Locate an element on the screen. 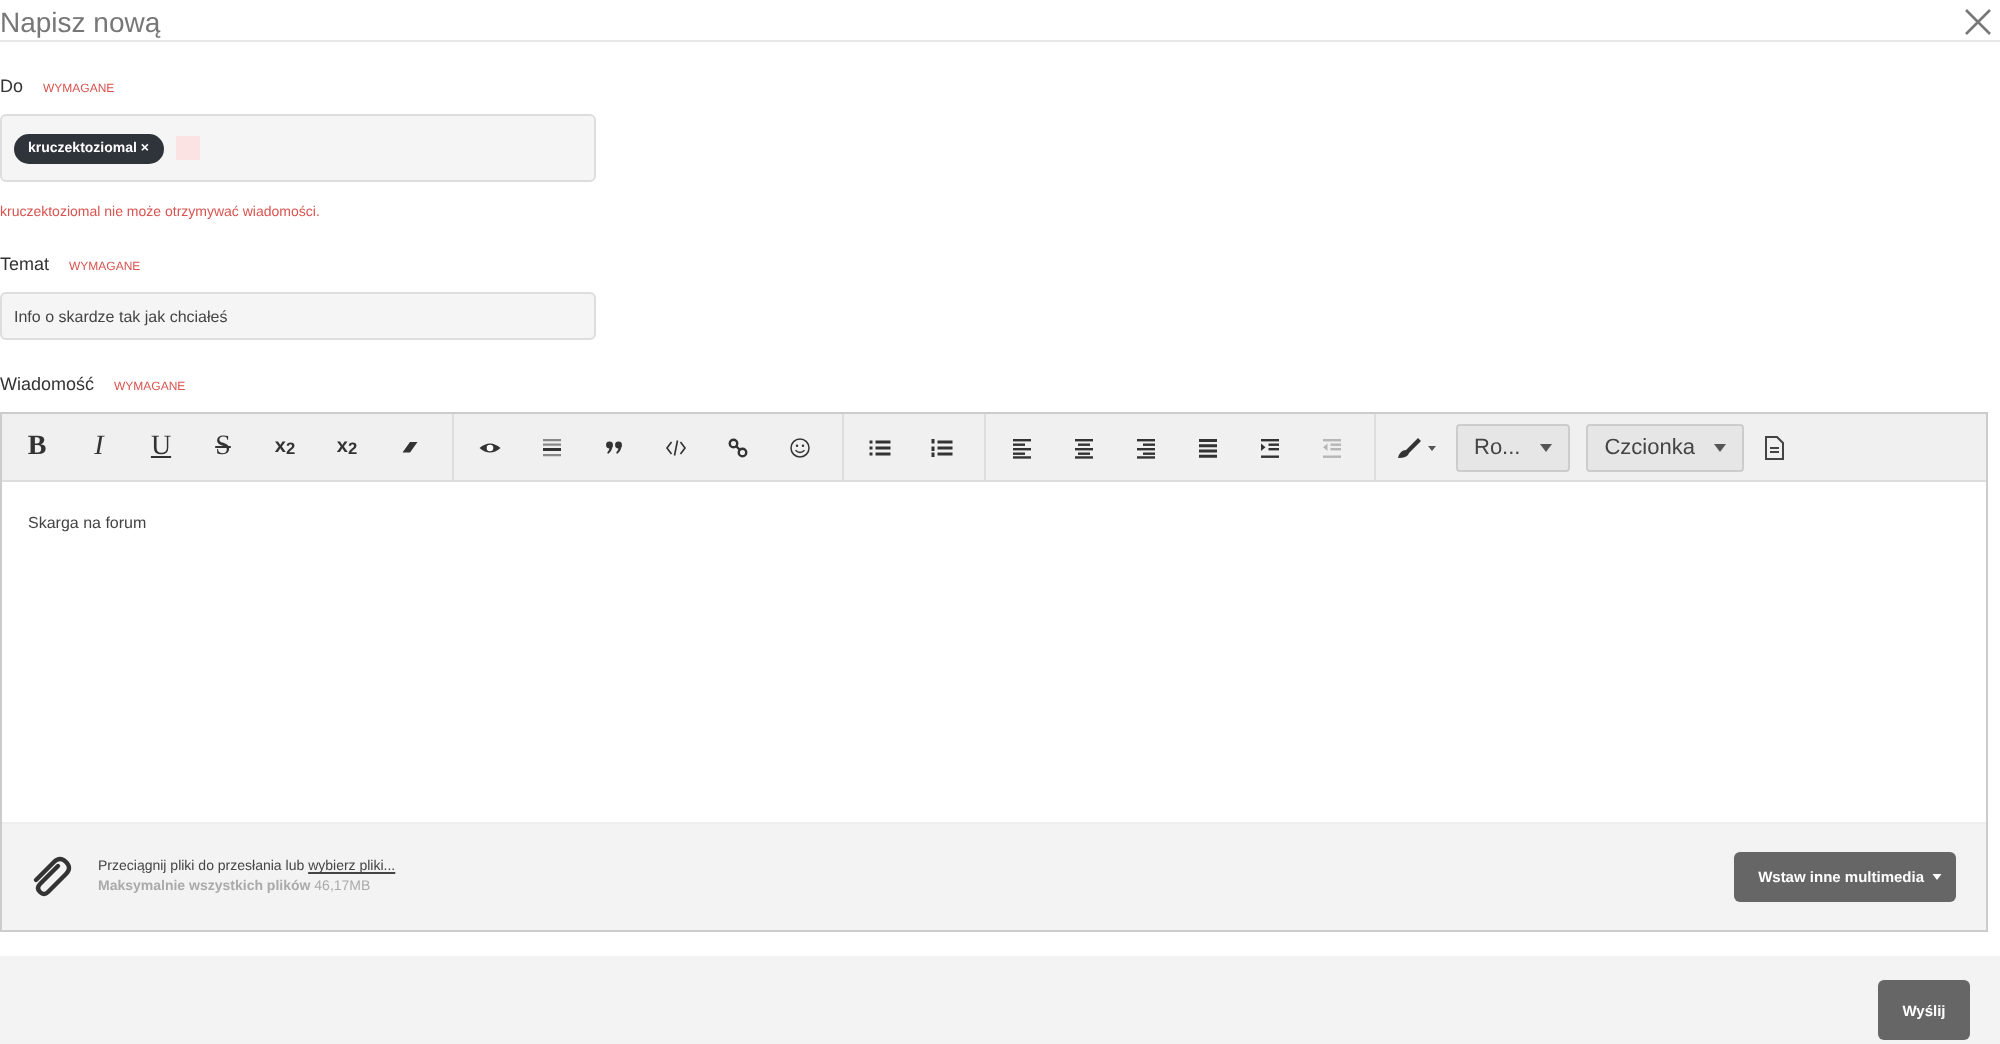 The image size is (2000, 1044). indent-icon is located at coordinates (1269, 447).